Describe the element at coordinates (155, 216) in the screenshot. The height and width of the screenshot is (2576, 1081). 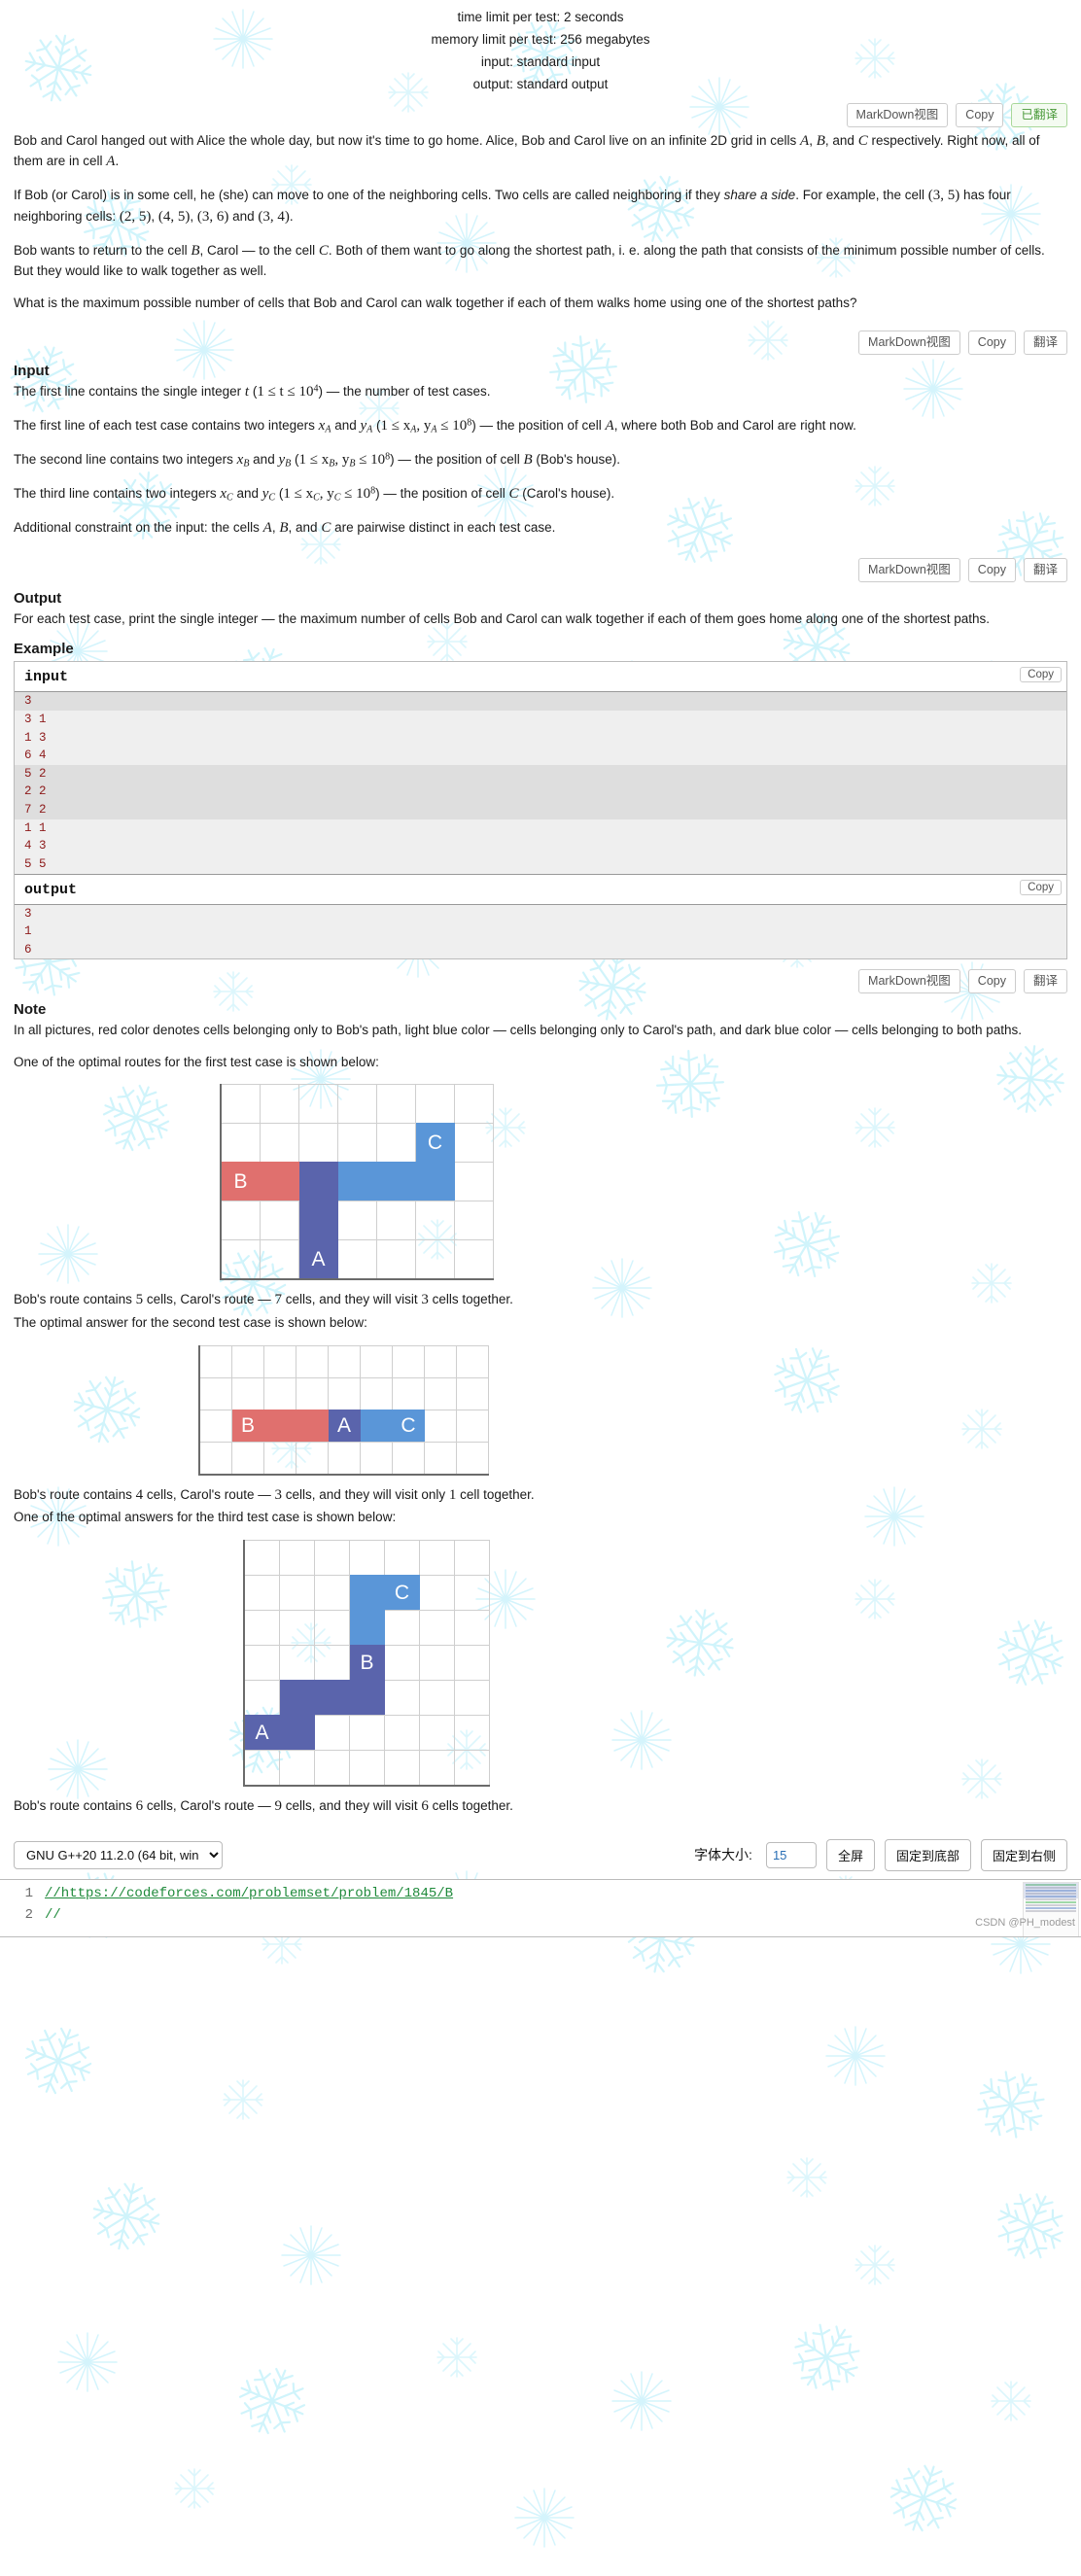
I see `p2-sep1: ,` at that location.